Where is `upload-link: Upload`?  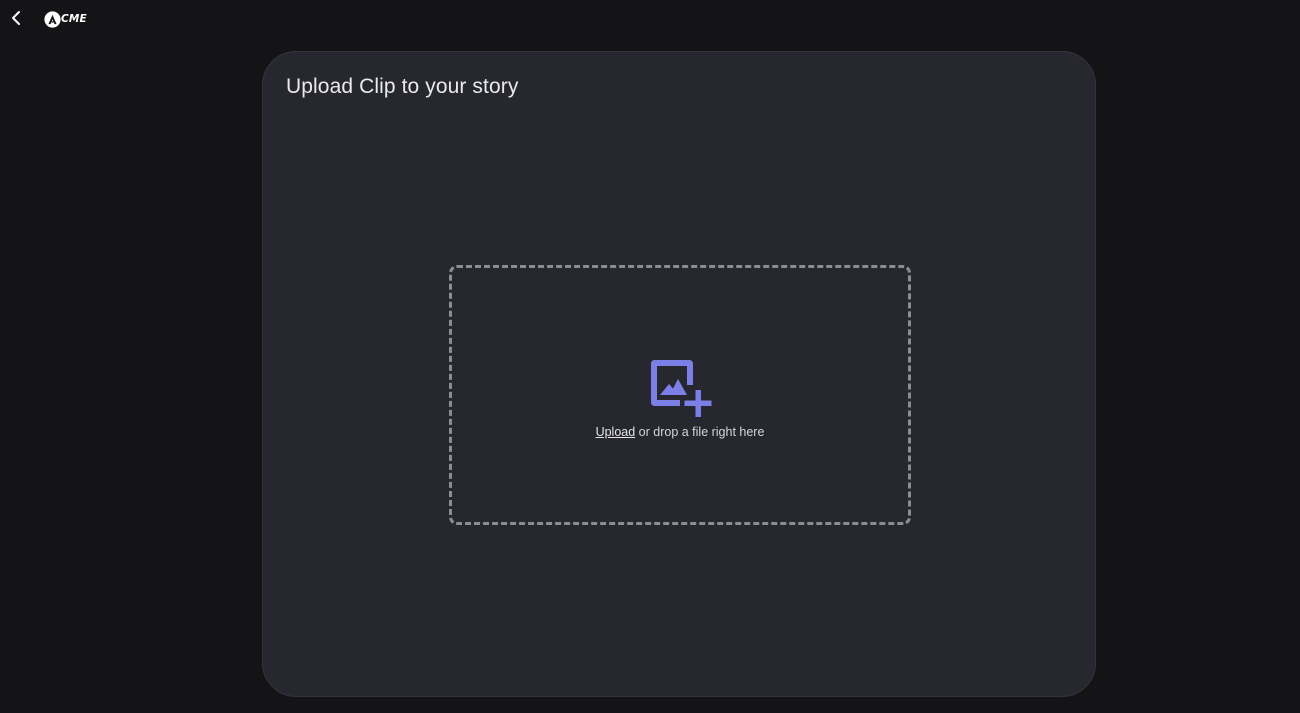
upload-link: Upload is located at coordinates (616, 432).